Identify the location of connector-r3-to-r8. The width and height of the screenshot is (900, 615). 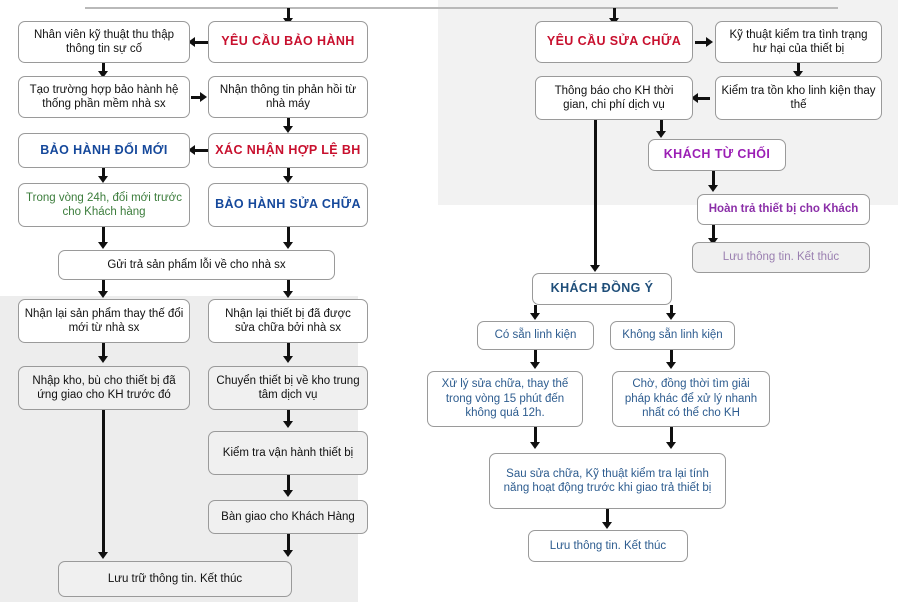
(595, 194).